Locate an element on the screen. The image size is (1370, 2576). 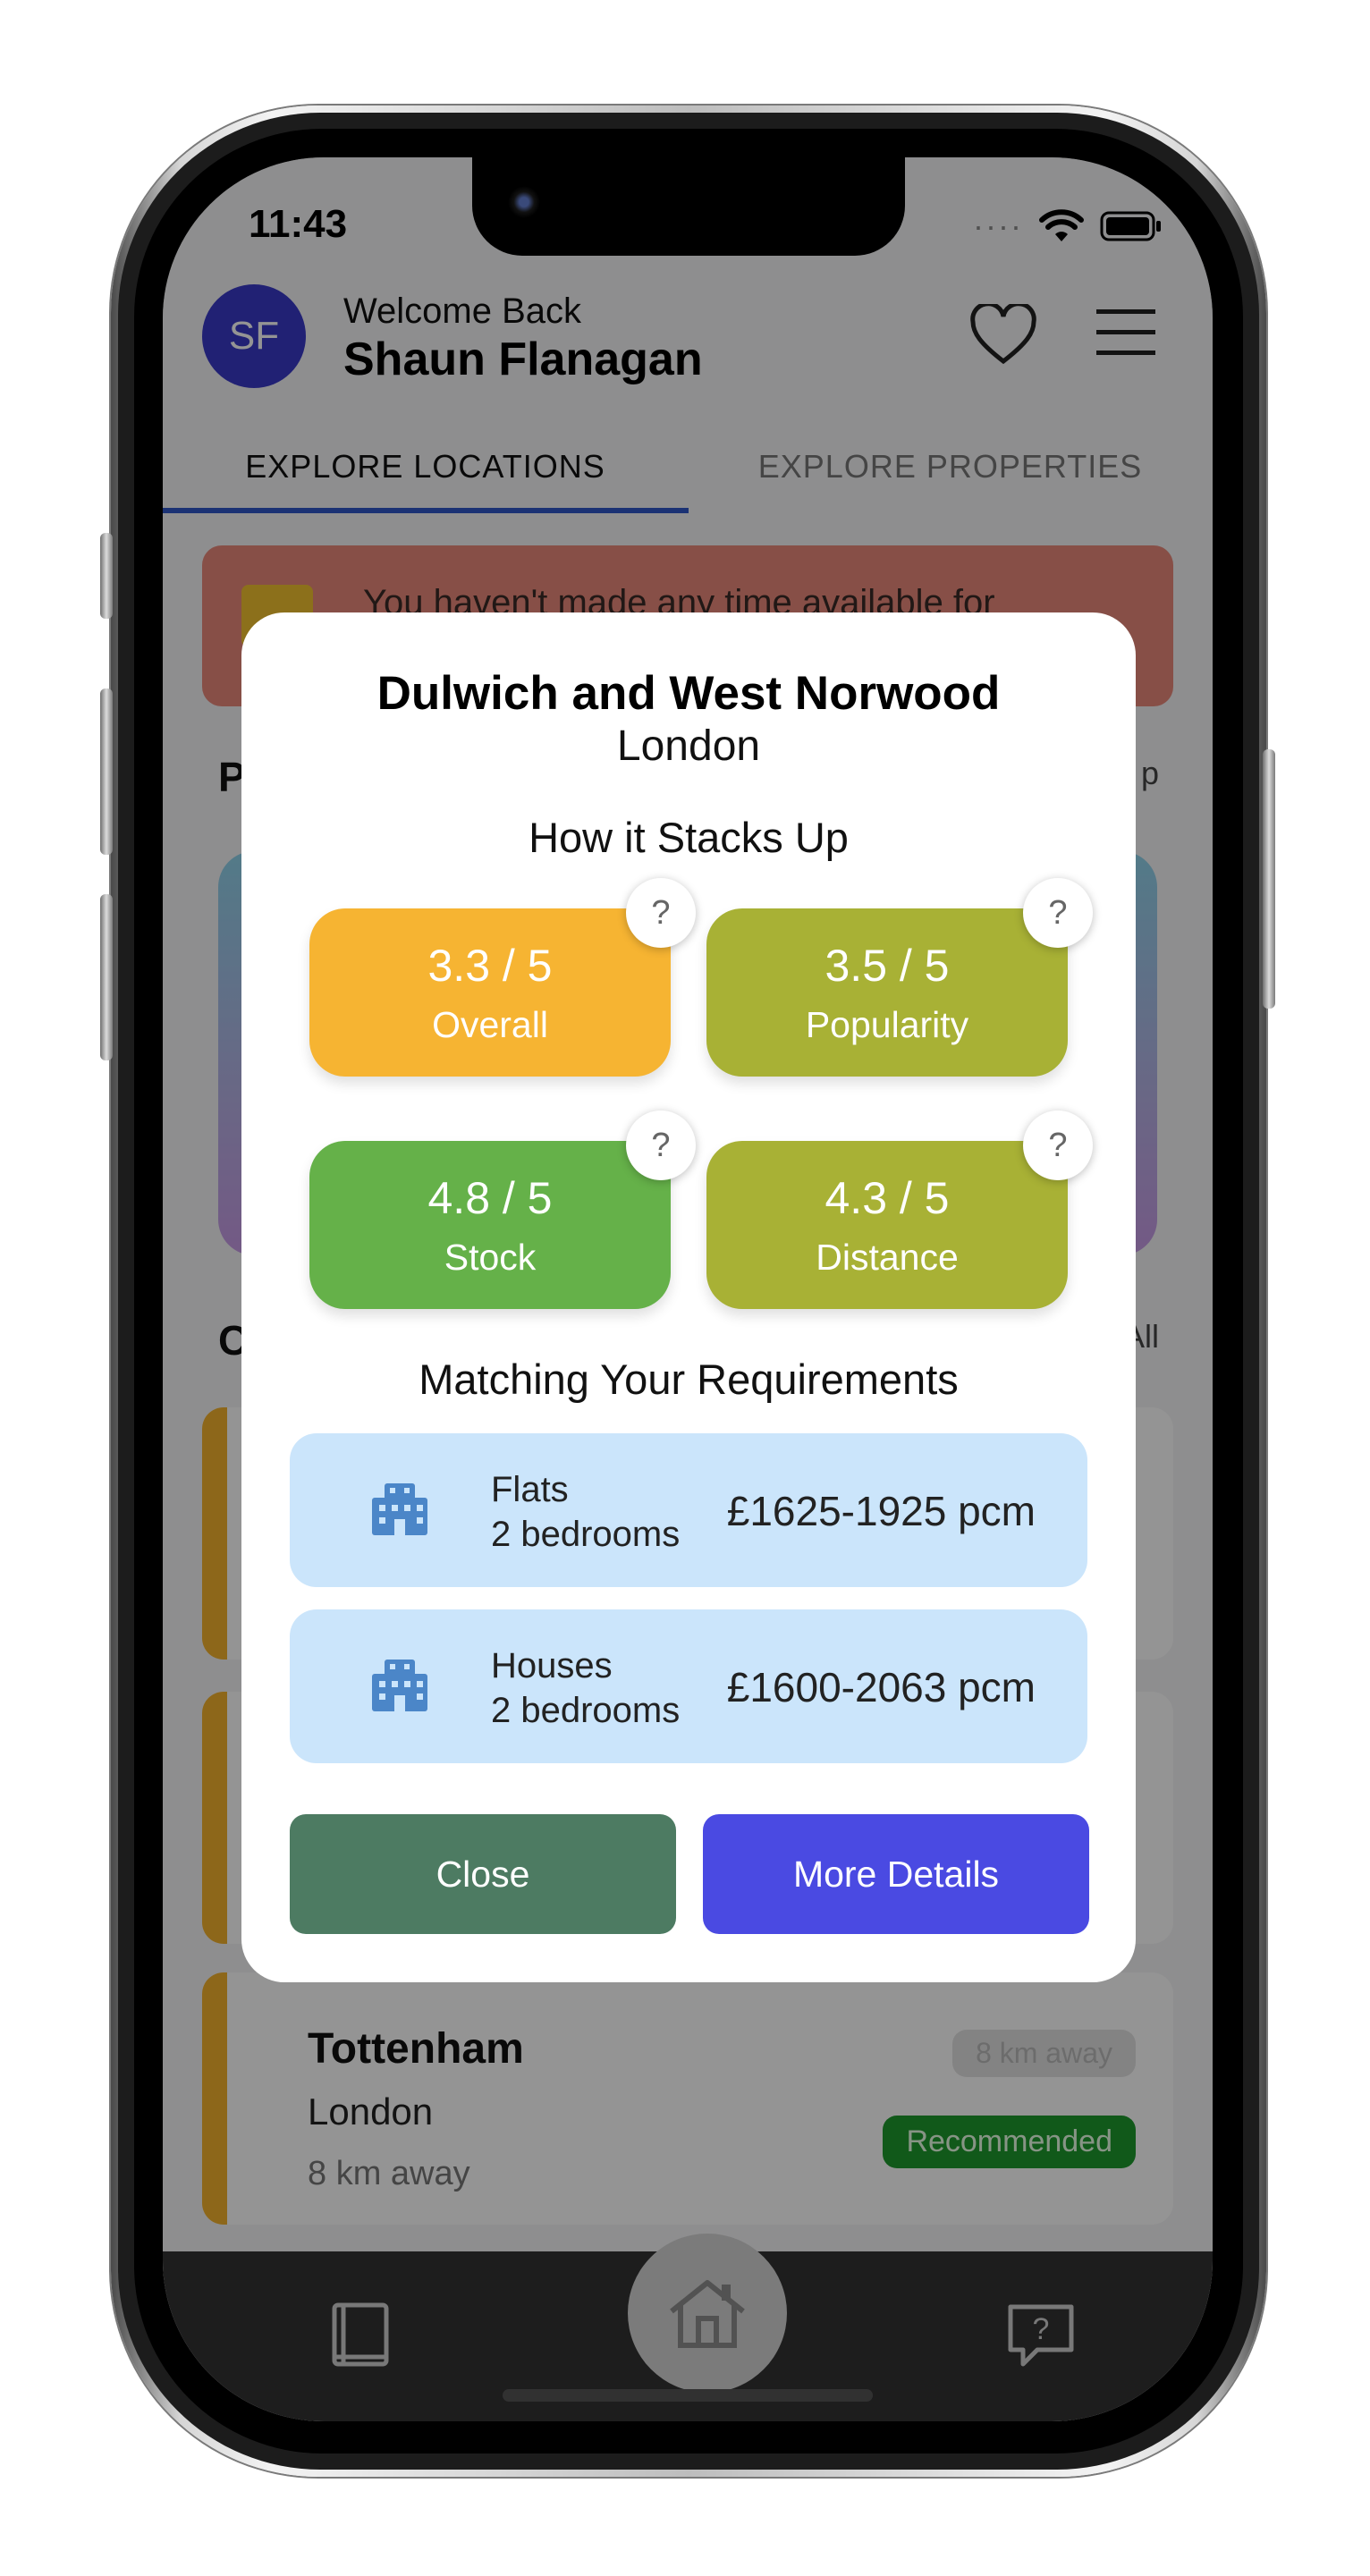
score-value: 3.3 / 5 is located at coordinates (490, 965).